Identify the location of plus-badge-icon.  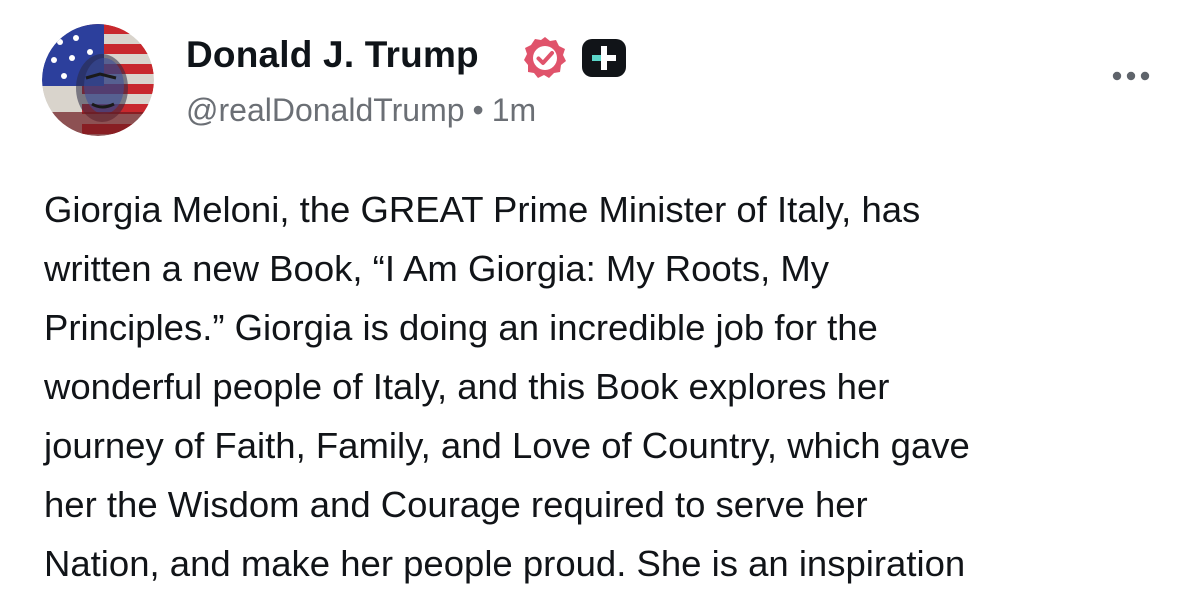
(604, 58).